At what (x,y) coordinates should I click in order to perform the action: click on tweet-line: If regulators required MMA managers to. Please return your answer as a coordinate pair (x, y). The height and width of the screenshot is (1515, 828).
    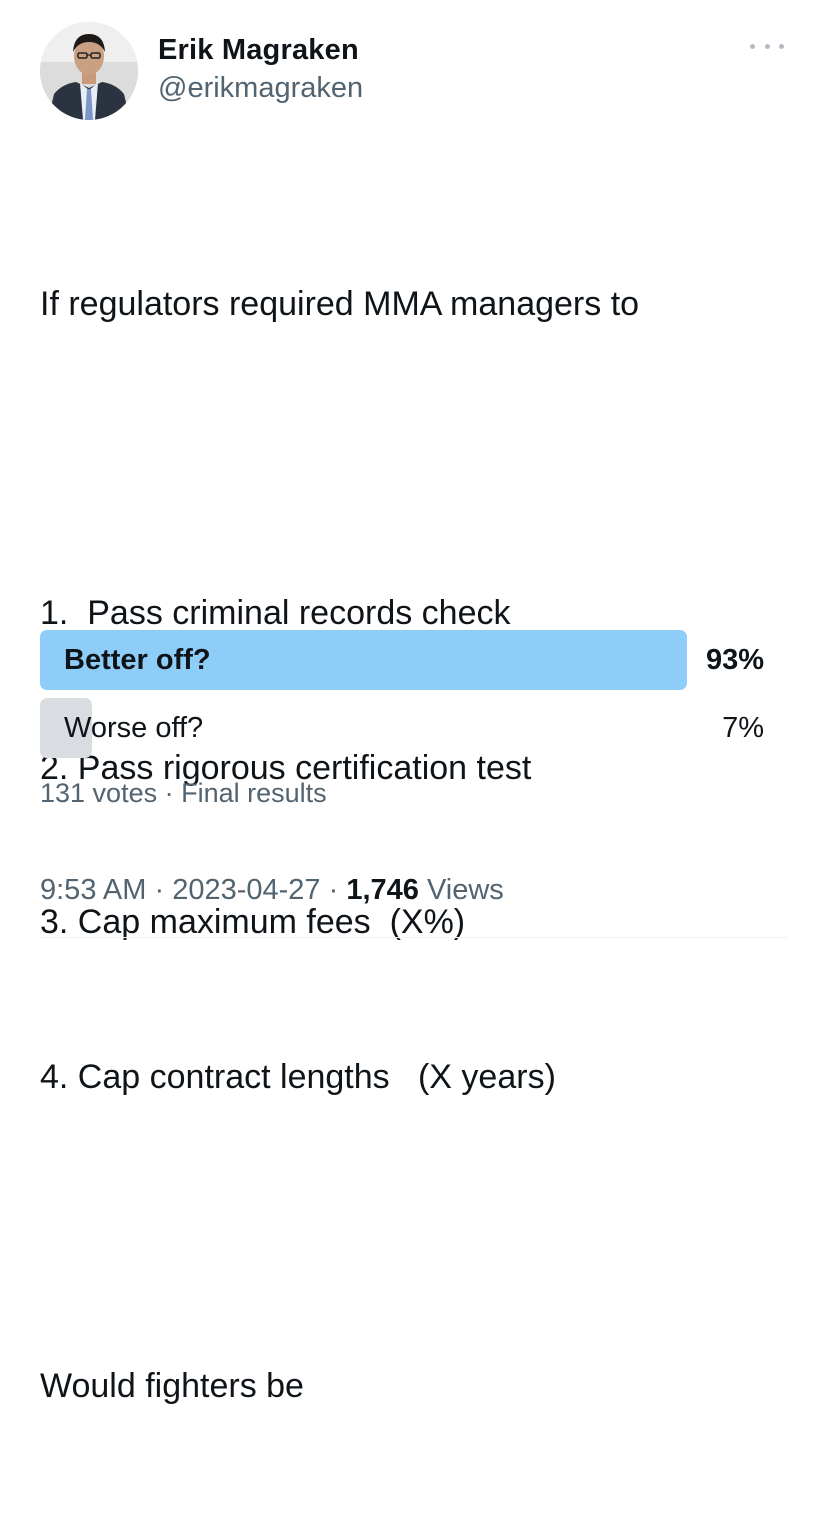
    Looking at the image, I should click on (340, 304).